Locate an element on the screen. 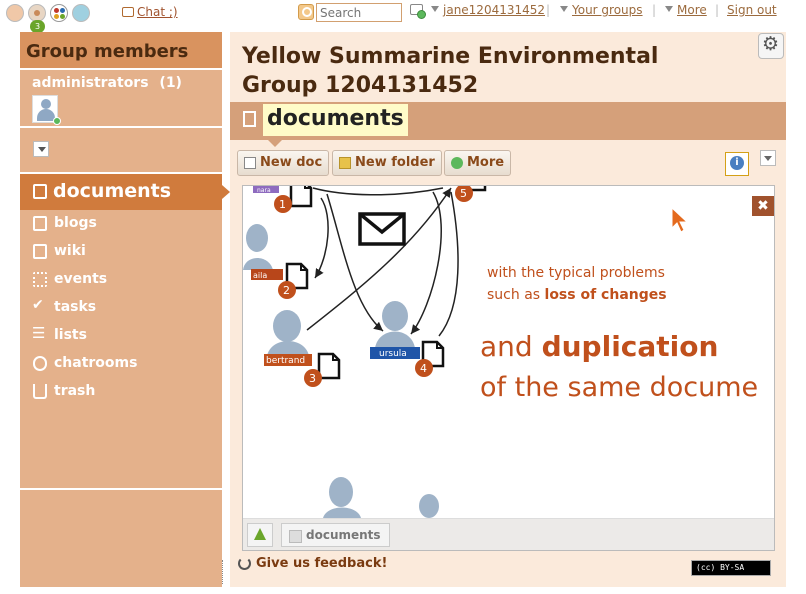 This screenshot has width=806, height=594. caption-line-2-bold: loss of changes is located at coordinates (606, 295).